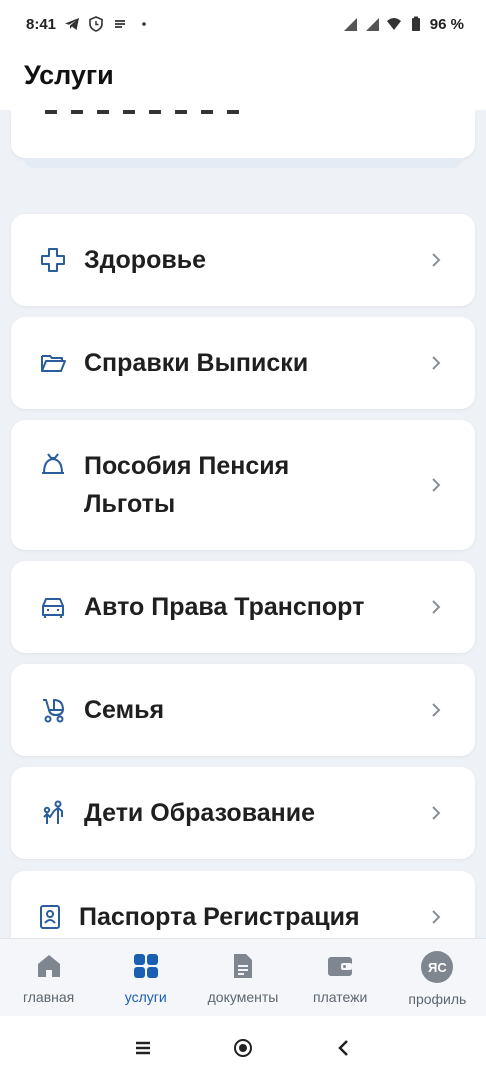  What do you see at coordinates (48, 997) in the screenshot?
I see `nav-label-home: главная` at bounding box center [48, 997].